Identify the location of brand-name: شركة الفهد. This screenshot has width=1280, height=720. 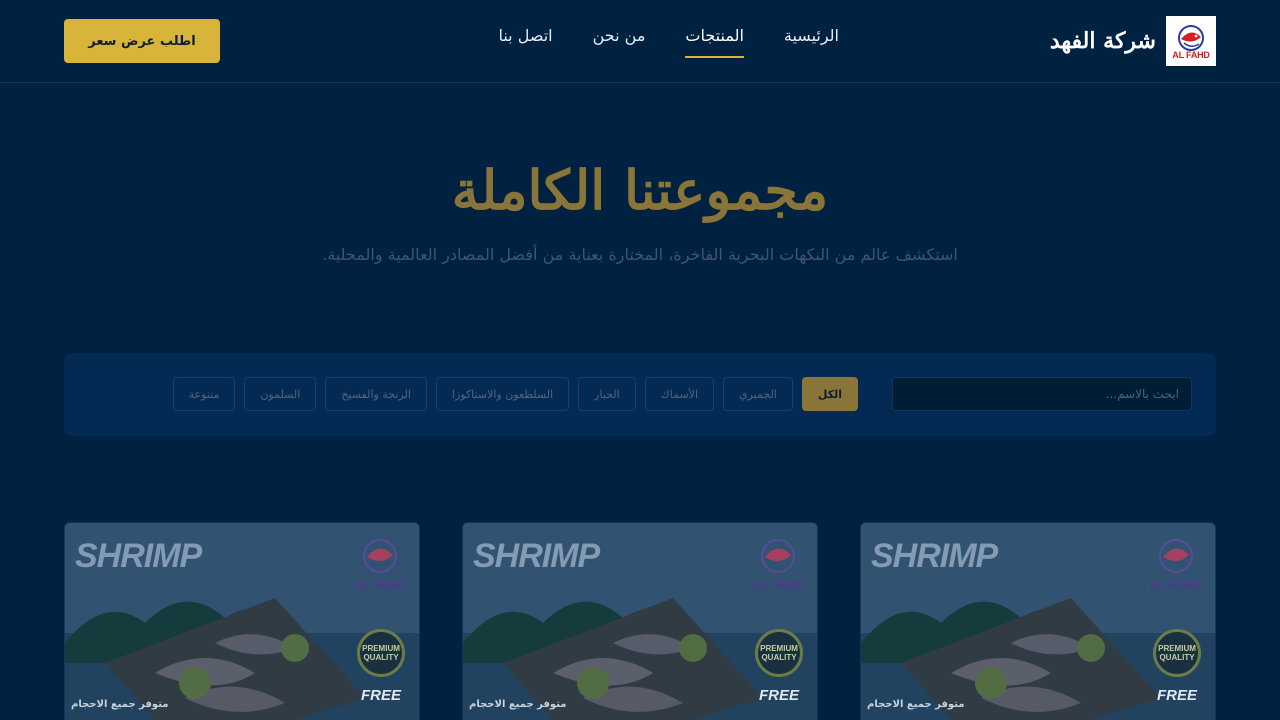
(1102, 41).